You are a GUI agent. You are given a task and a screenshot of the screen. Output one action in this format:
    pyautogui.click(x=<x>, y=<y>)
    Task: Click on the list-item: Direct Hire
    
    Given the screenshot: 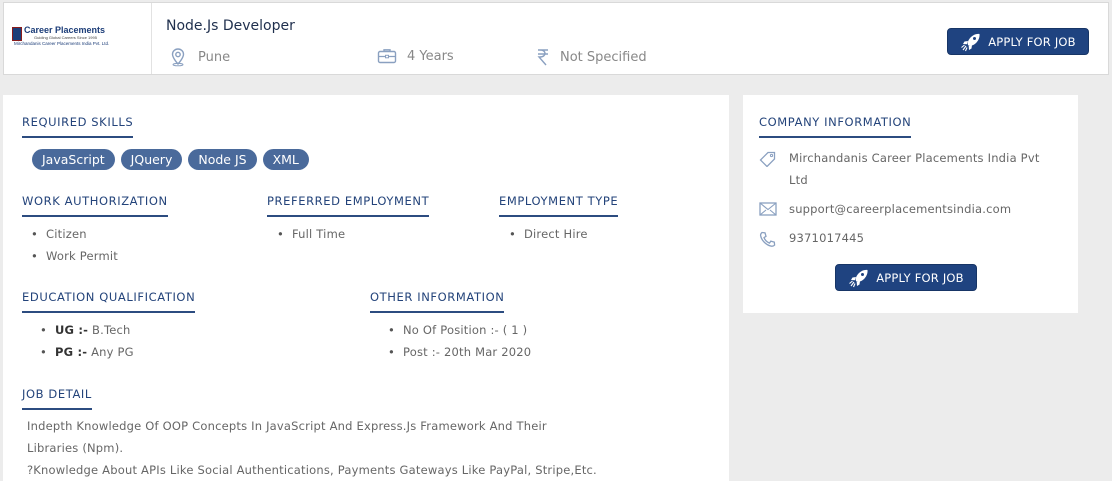 What is the action you would take?
    pyautogui.click(x=548, y=237)
    